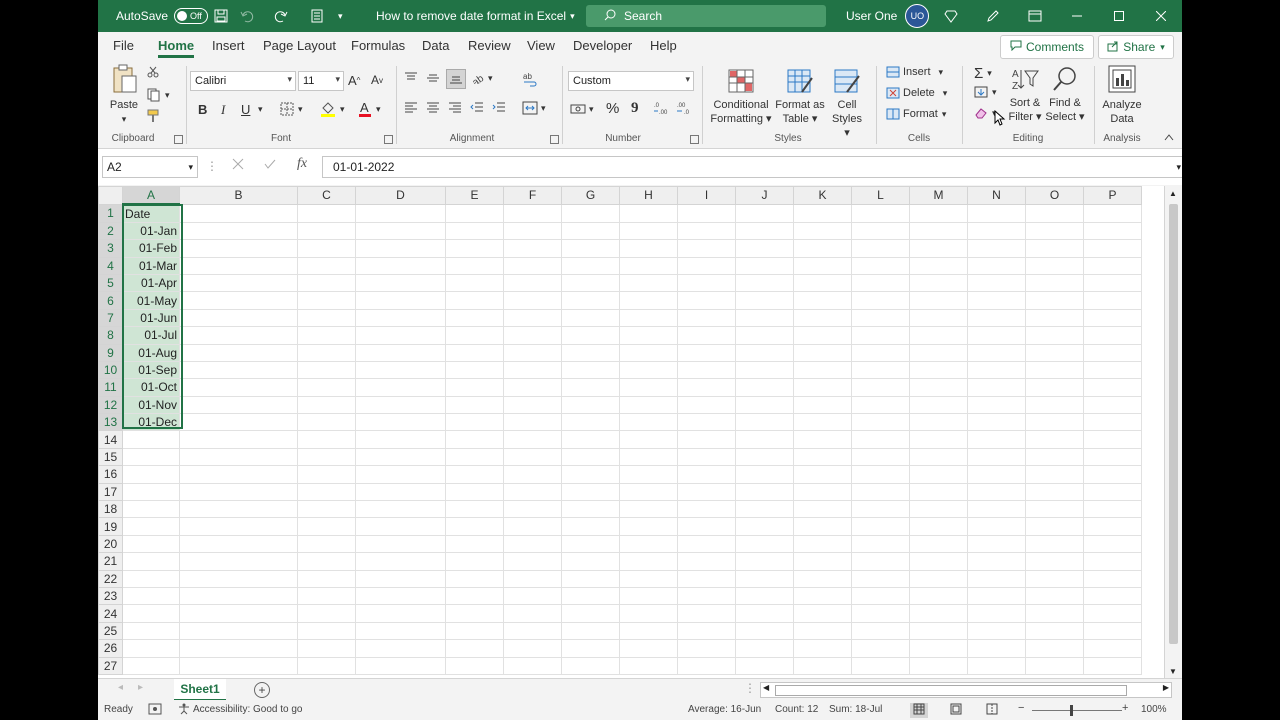 Image resolution: width=1280 pixels, height=720 pixels. Describe the element at coordinates (155, 710) in the screenshot. I see `macro-record-icon` at that location.